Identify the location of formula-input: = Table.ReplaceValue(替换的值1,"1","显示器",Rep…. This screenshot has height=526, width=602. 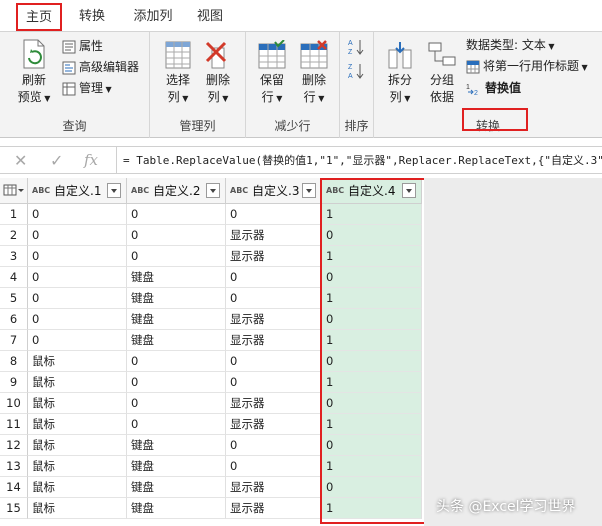
(359, 160).